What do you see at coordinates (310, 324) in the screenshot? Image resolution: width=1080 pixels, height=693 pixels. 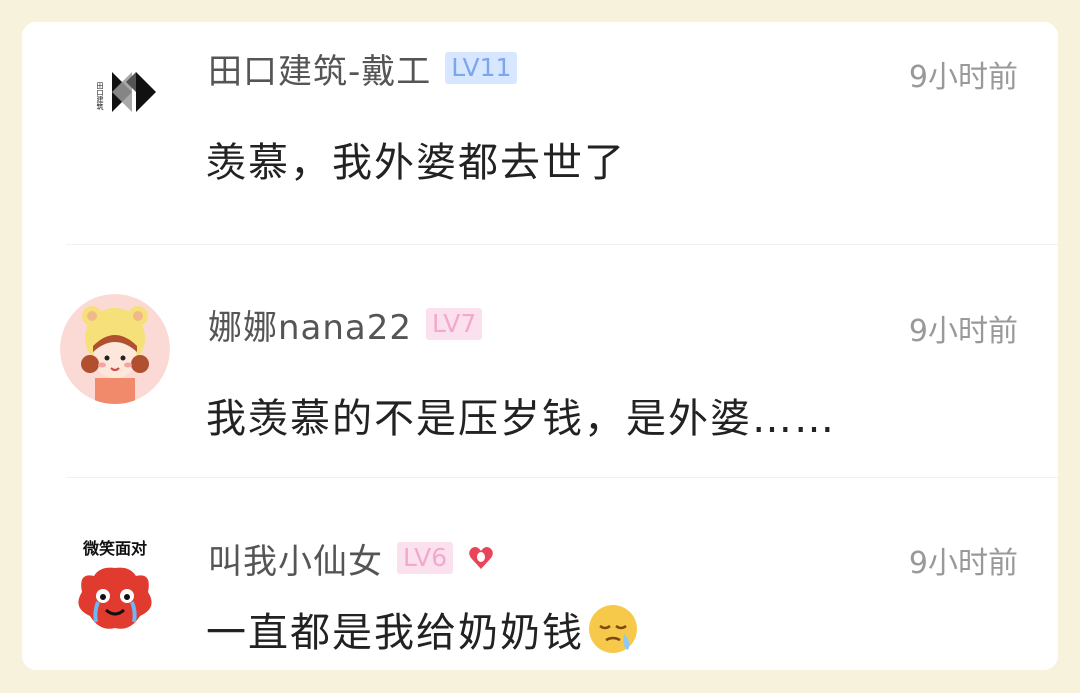 I see `username: 娜娜nana22` at bounding box center [310, 324].